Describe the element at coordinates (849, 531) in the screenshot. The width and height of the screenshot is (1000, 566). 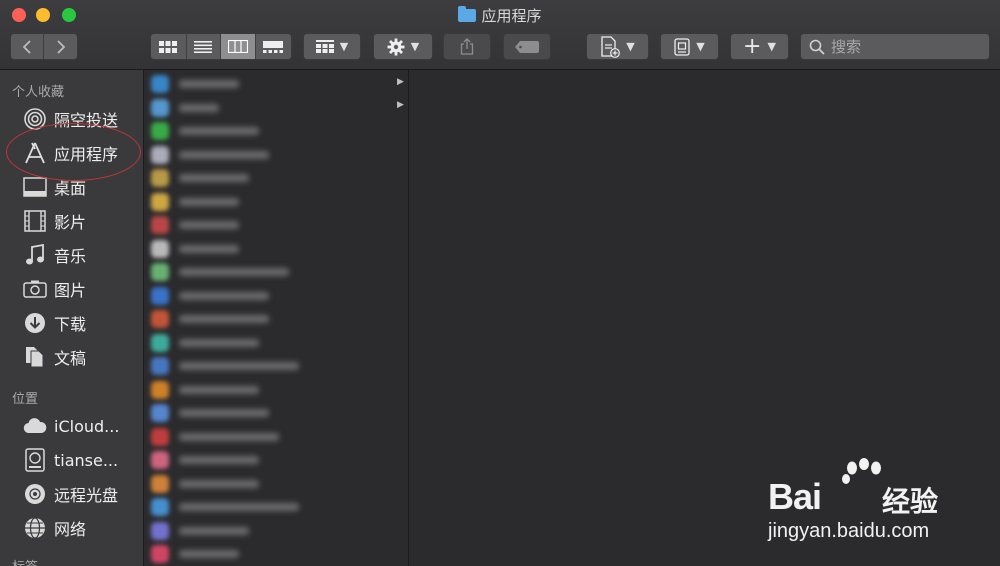
I see `watermark-url: jingyan.baidu.com` at that location.